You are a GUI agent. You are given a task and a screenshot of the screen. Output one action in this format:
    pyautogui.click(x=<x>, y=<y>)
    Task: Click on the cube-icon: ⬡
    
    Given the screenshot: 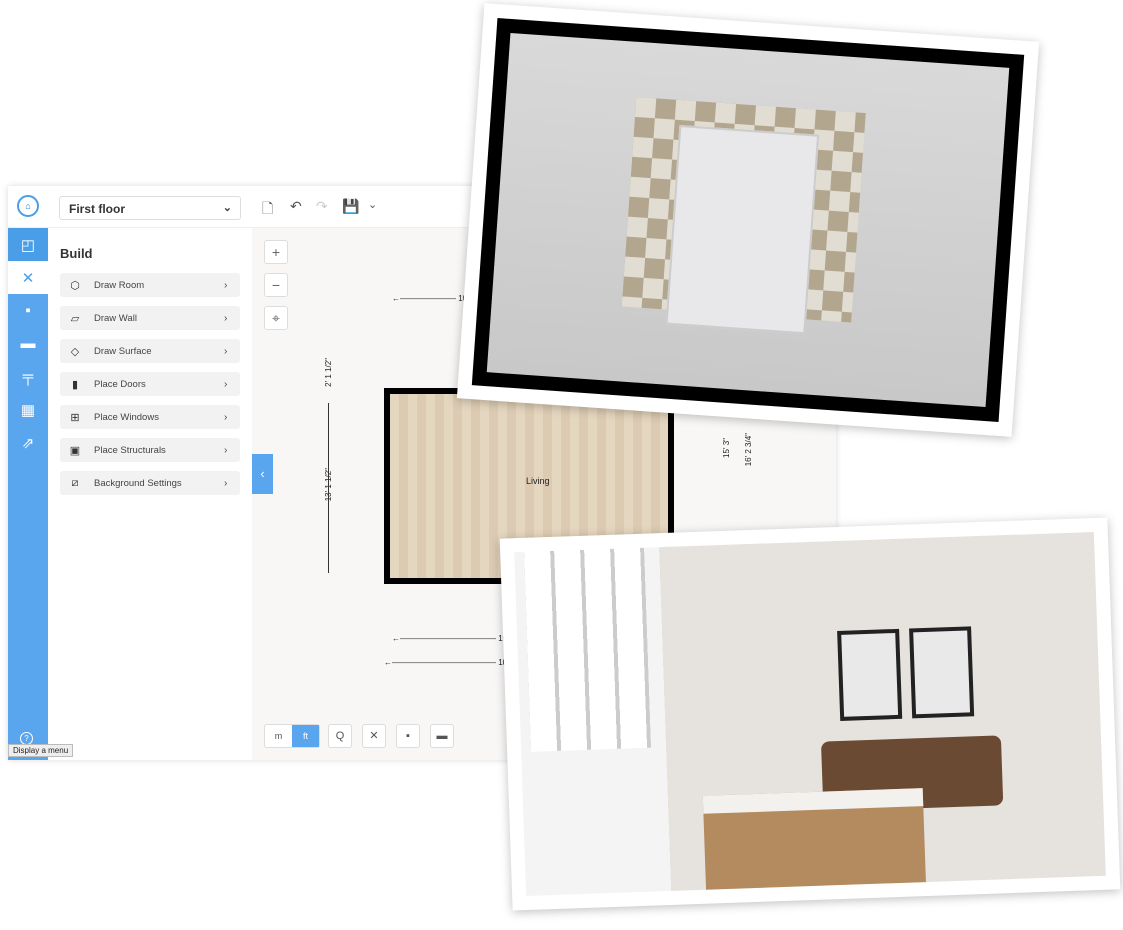 What is the action you would take?
    pyautogui.click(x=75, y=285)
    